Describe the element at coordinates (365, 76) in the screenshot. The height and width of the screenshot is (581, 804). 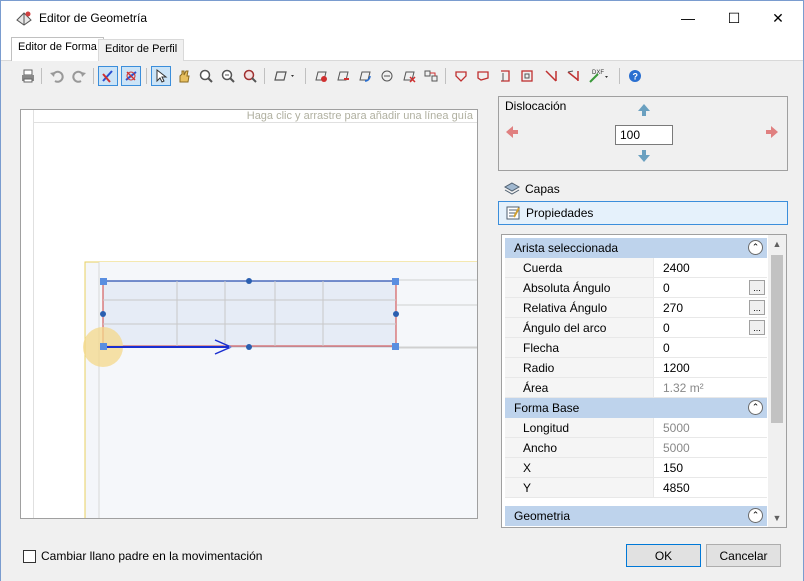
I see `rotate-icon` at that location.